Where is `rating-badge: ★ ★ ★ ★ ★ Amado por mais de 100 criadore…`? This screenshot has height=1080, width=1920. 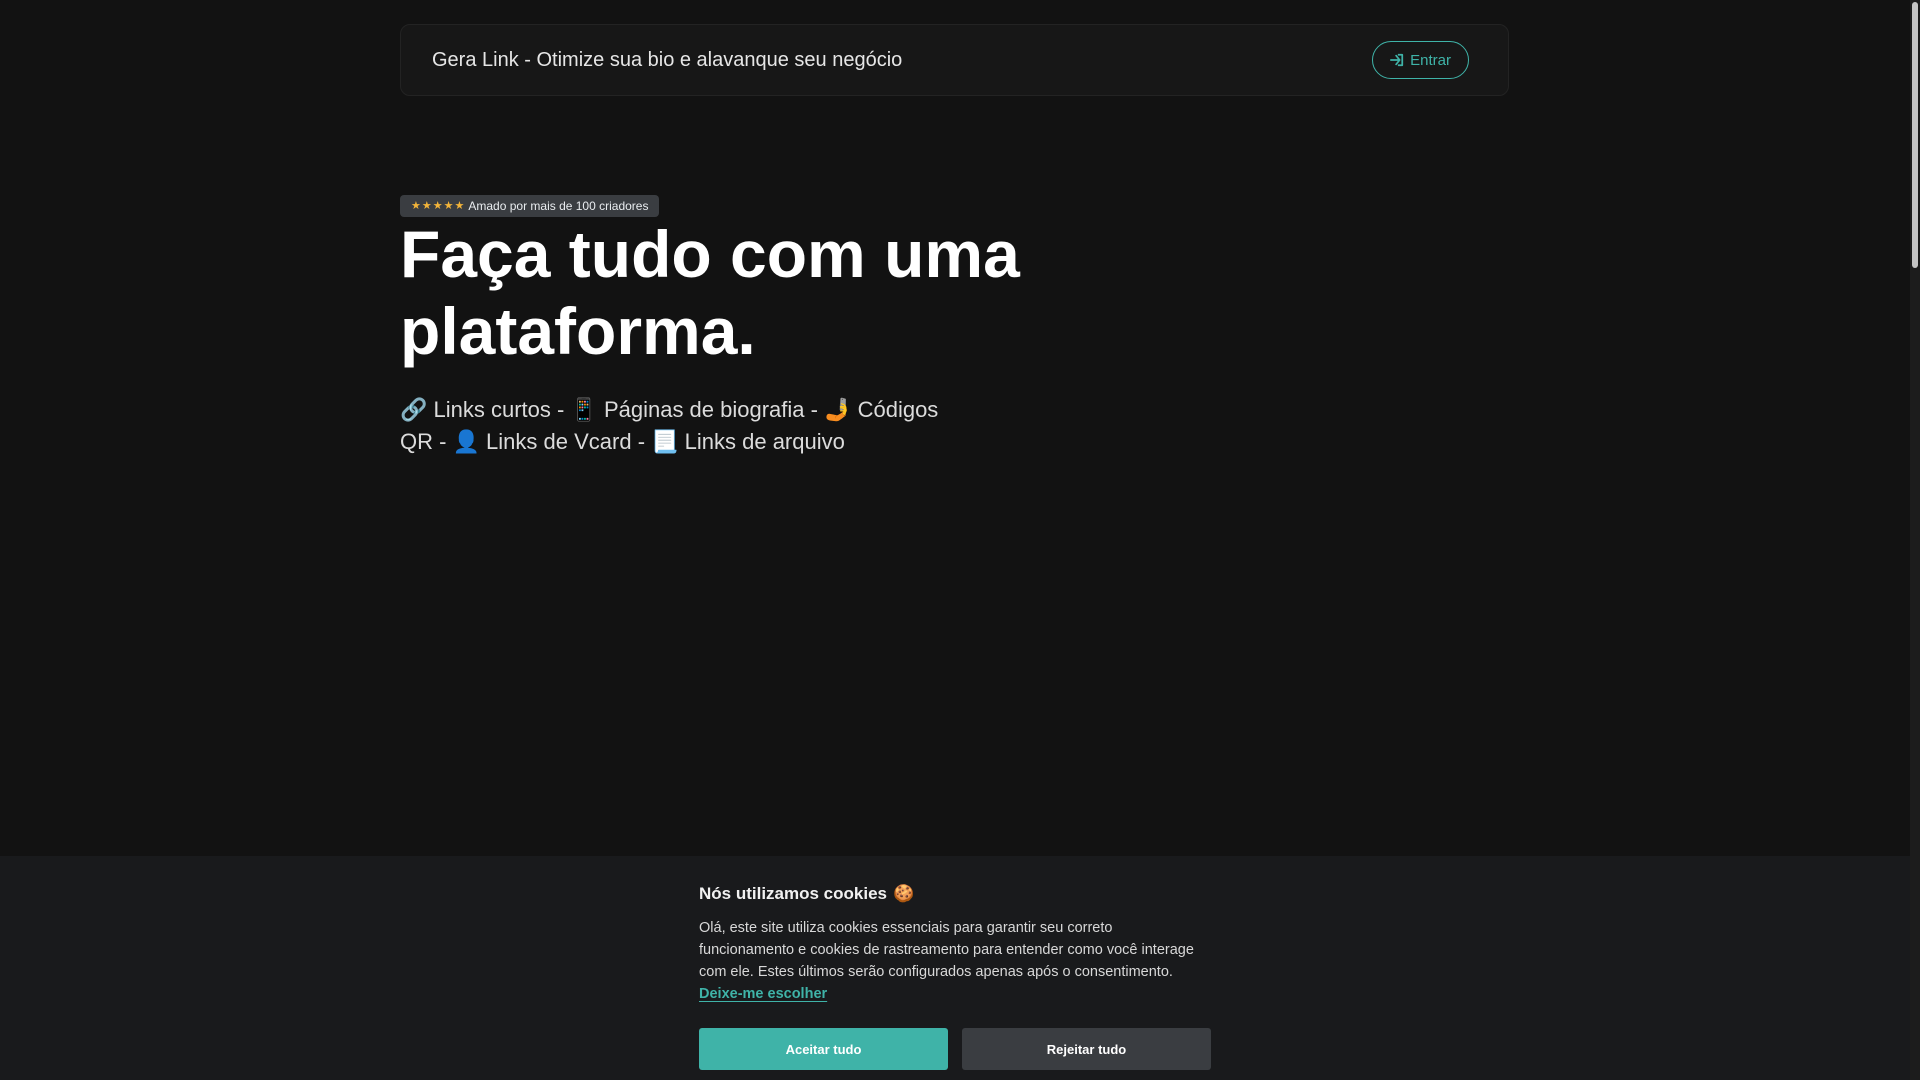 rating-badge: ★ ★ ★ ★ ★ Amado por mais de 100 criadore… is located at coordinates (530, 206).